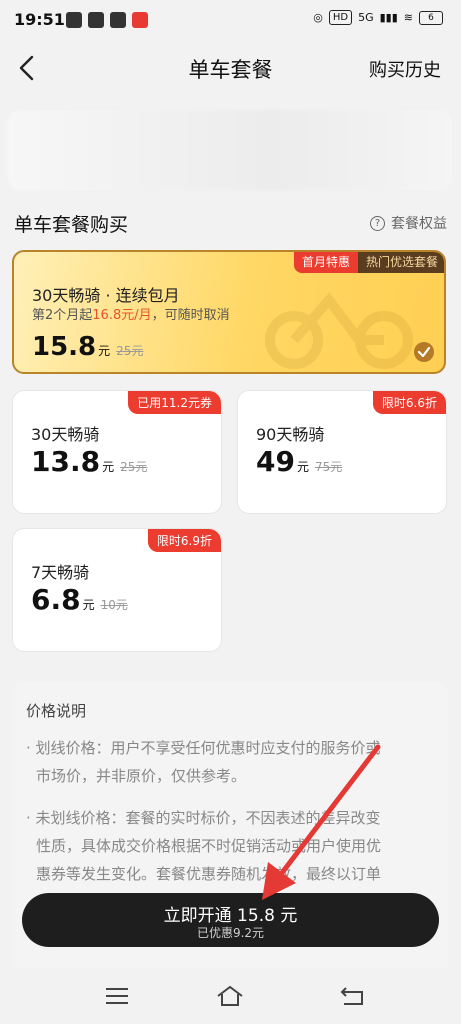 Image resolution: width=461 pixels, height=1024 pixels. I want to click on cloud-icon, so click(74, 20).